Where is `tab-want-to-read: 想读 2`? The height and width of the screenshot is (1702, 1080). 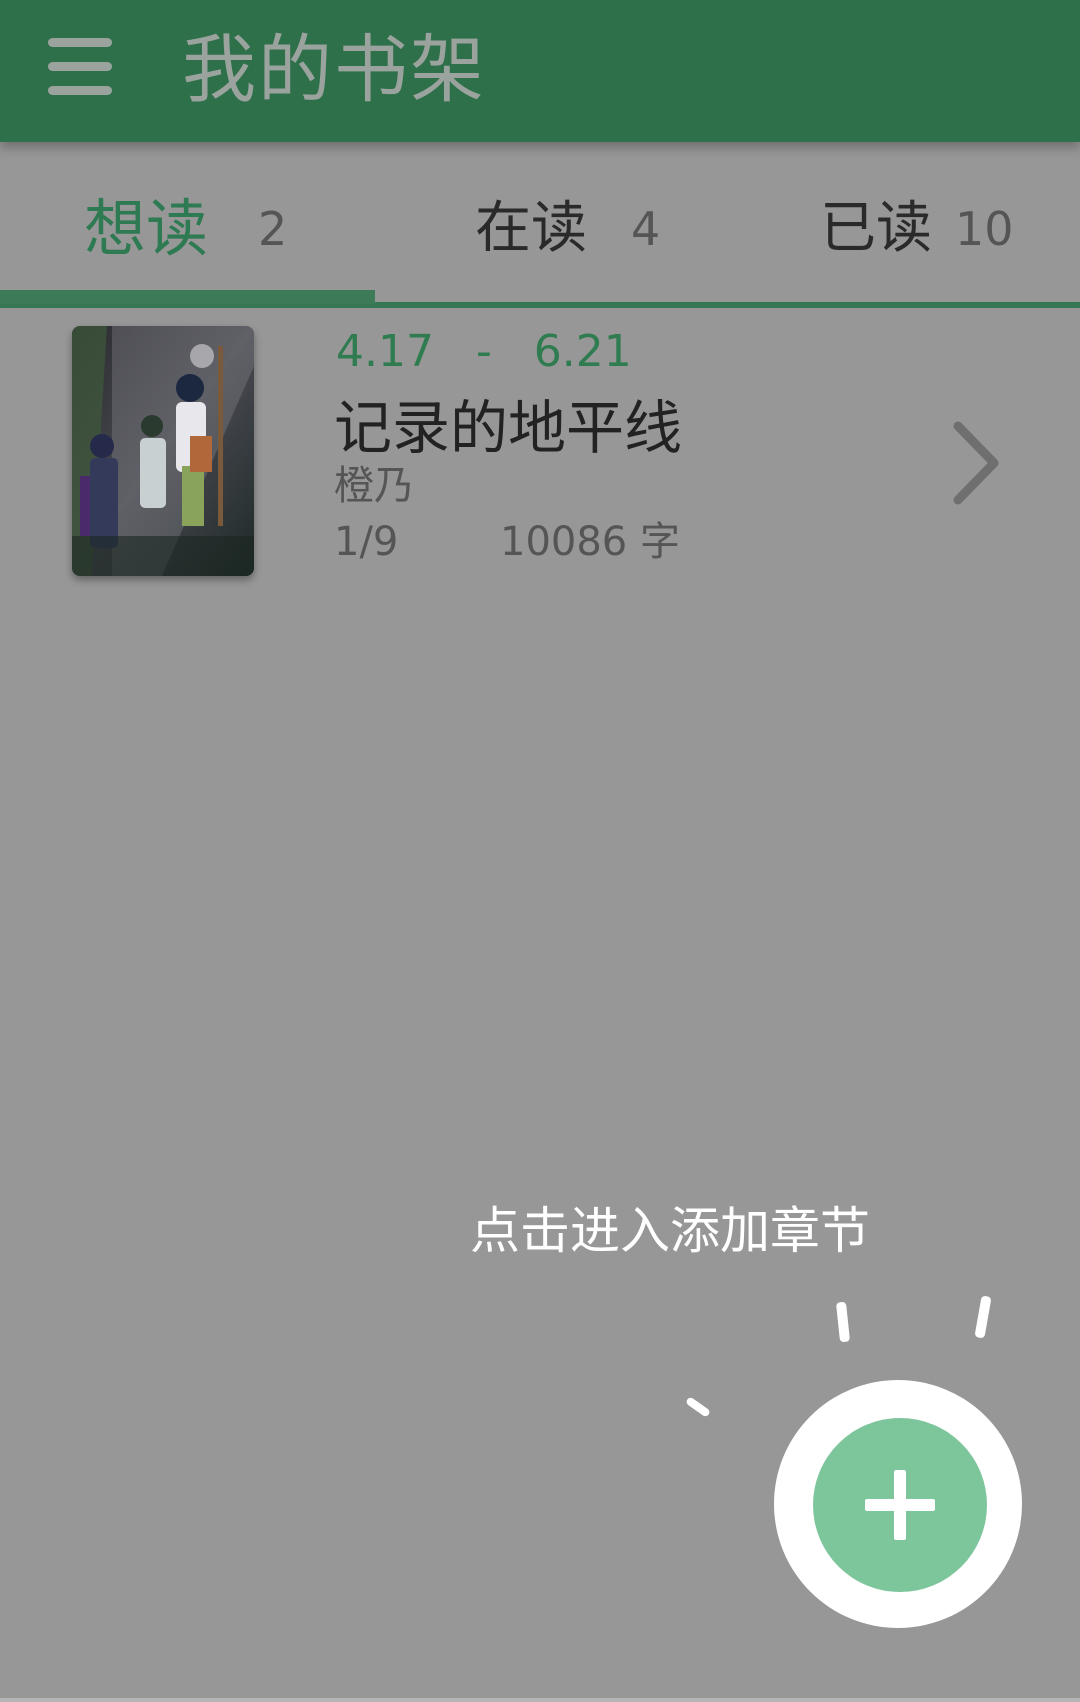 tab-want-to-read: 想读 2 is located at coordinates (187, 222).